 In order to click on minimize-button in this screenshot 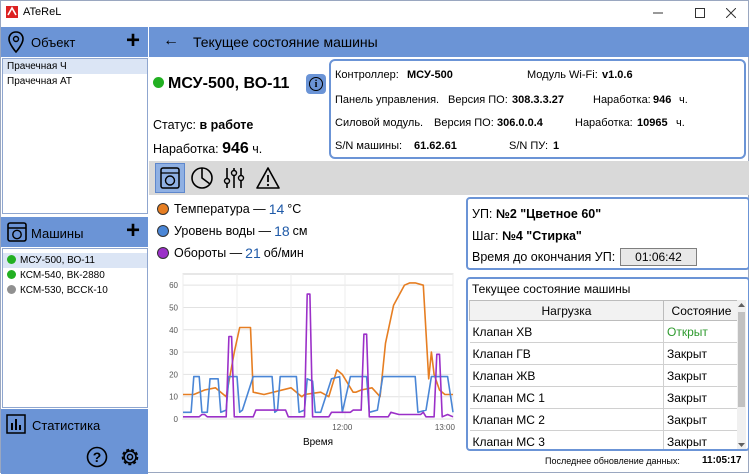, I will do `click(658, 13)`.